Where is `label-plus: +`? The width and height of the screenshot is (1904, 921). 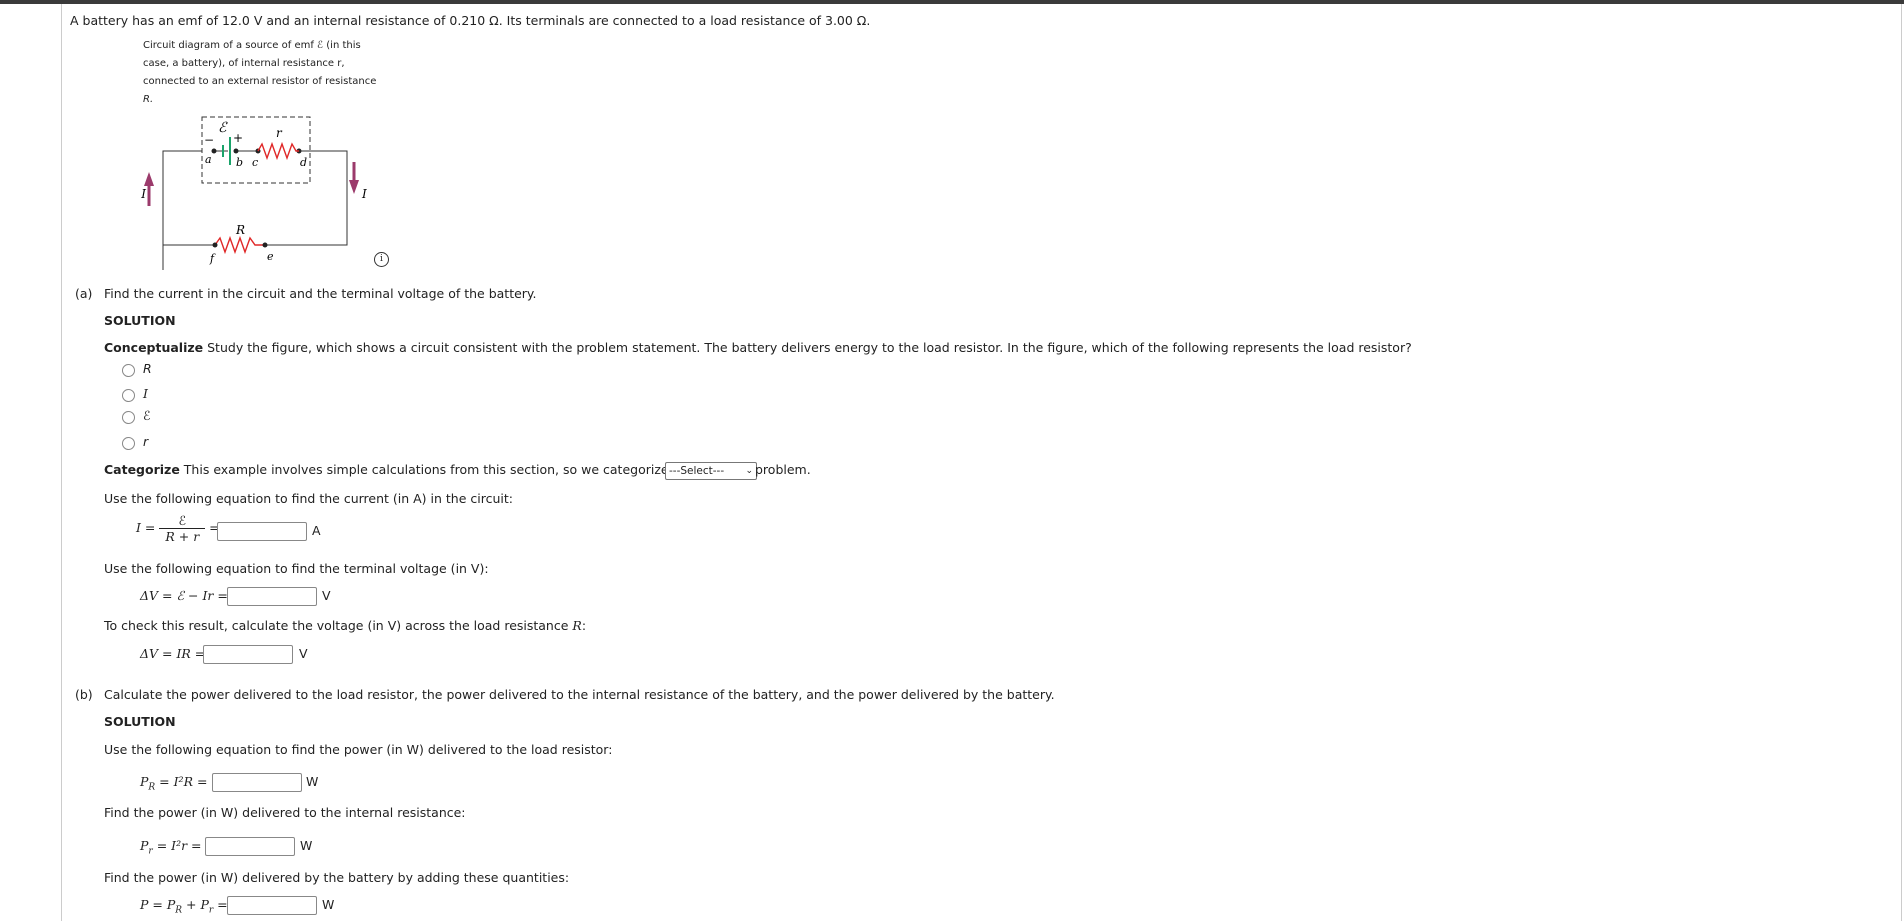
label-plus: + is located at coordinates (238, 138).